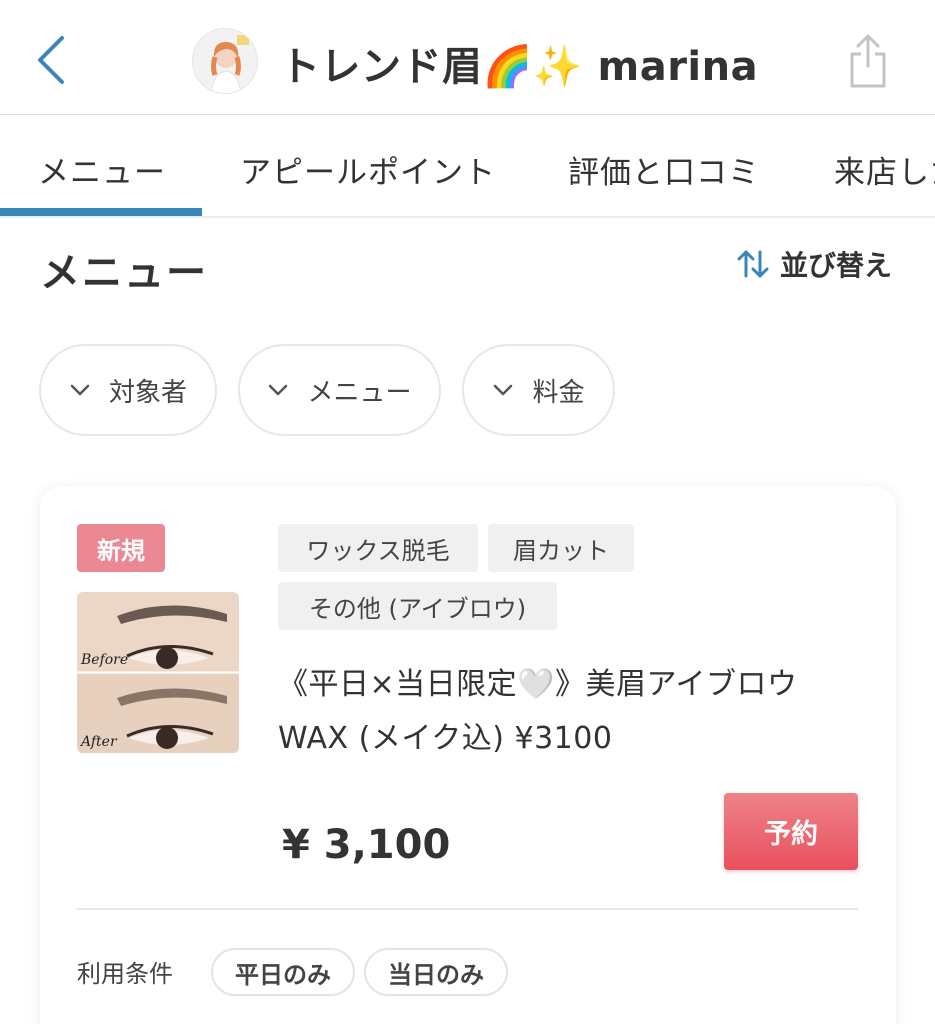 Image resolution: width=935 pixels, height=1024 pixels. What do you see at coordinates (125, 974) in the screenshot?
I see `conditions-label: 利用条件` at bounding box center [125, 974].